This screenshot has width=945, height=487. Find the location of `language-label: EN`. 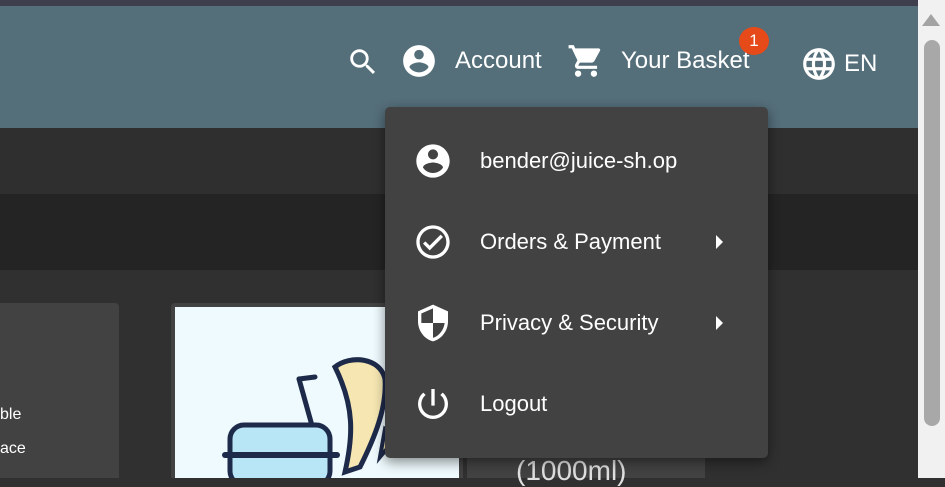

language-label: EN is located at coordinates (861, 63).